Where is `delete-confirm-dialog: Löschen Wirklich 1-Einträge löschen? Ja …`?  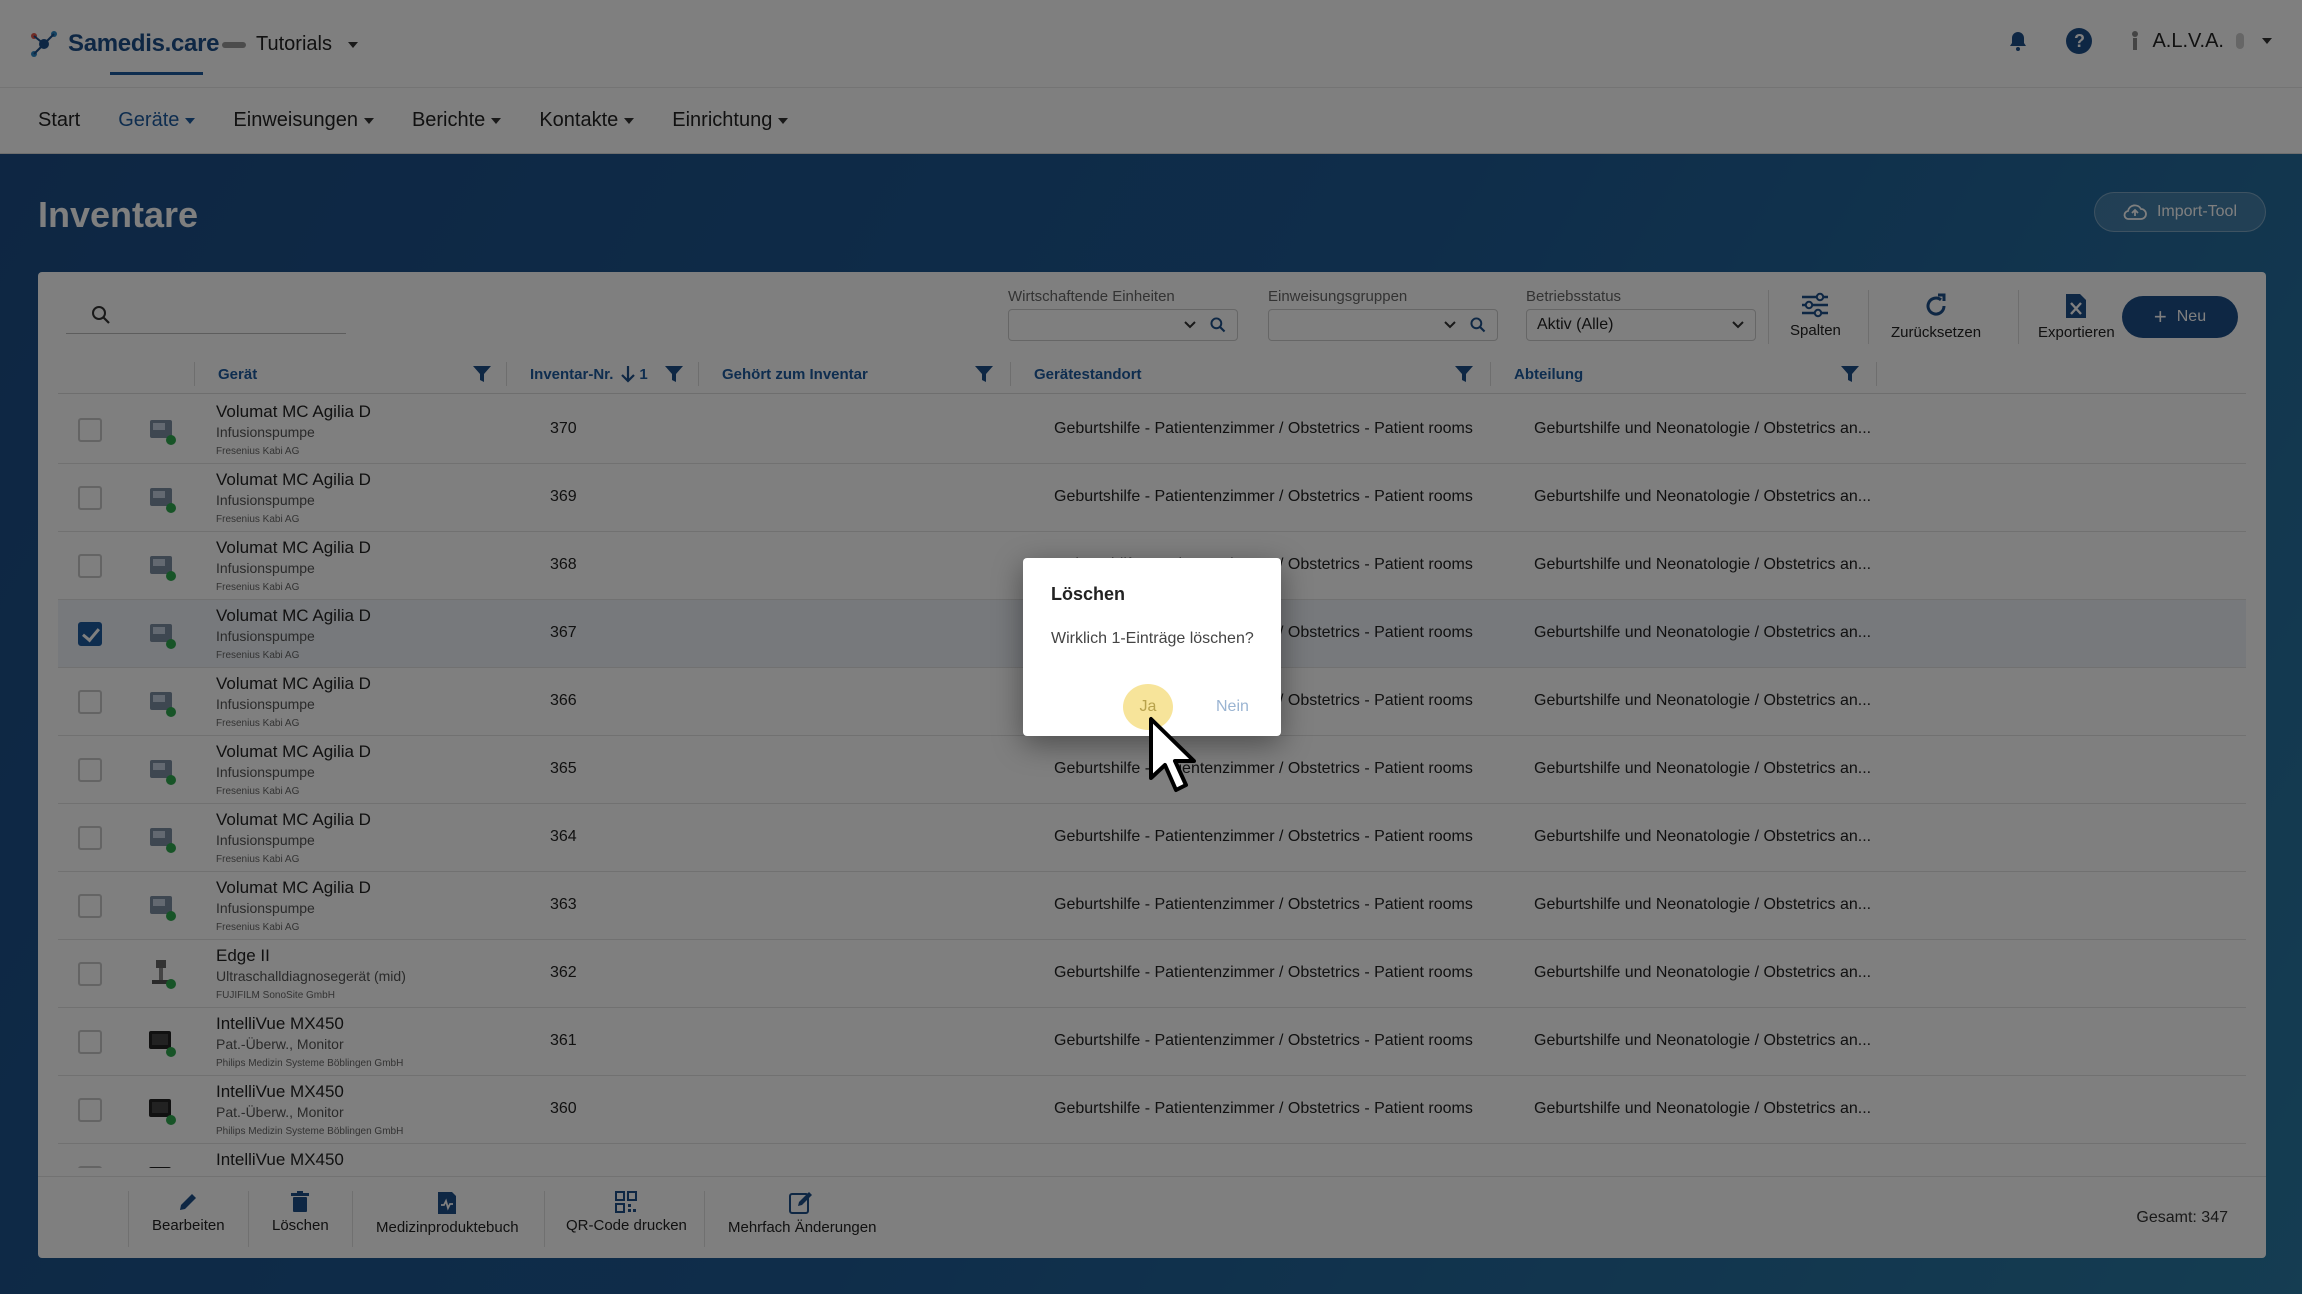 delete-confirm-dialog: Löschen Wirklich 1-Einträge löschen? Ja … is located at coordinates (1152, 647).